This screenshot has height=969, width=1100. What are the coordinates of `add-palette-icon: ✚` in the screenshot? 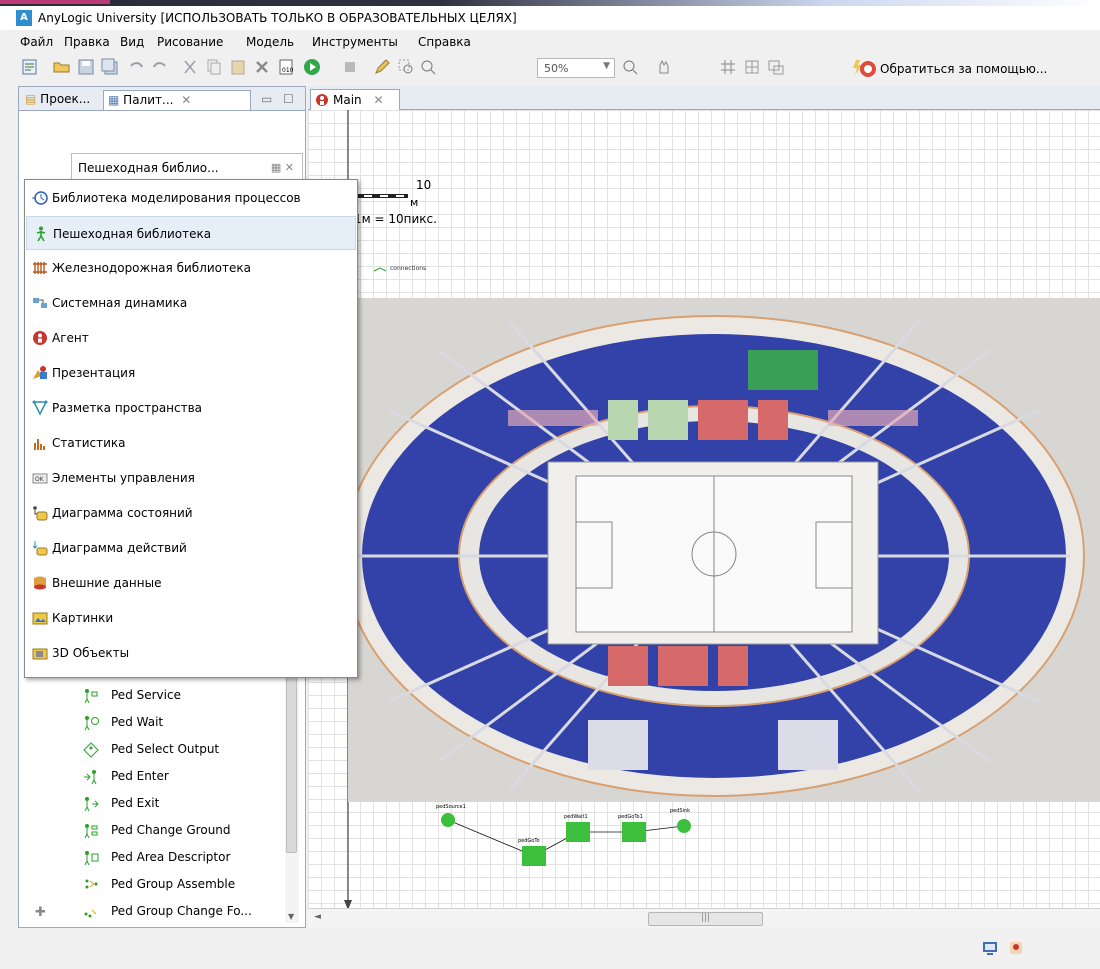 It's located at (40, 912).